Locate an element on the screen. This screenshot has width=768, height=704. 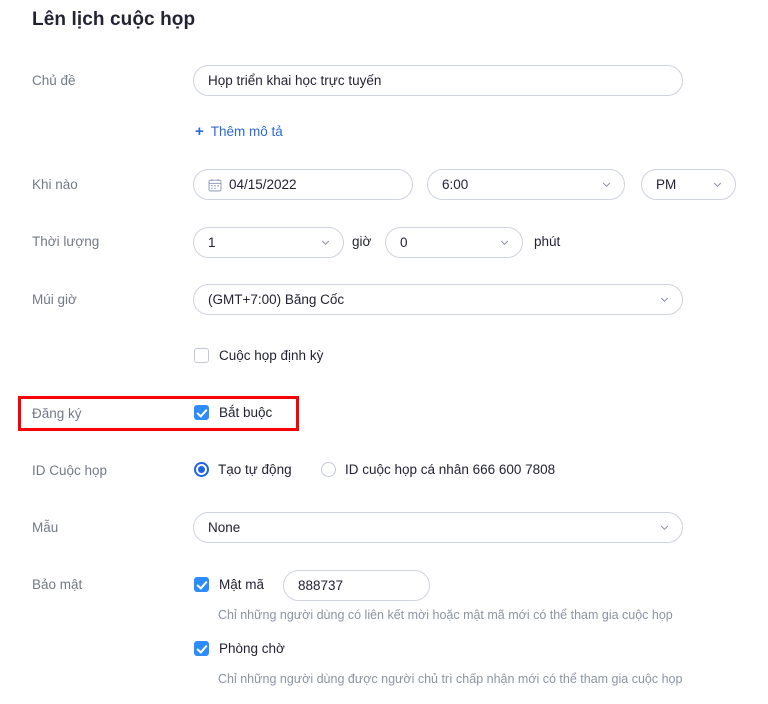
passcode-checkbox-row: Mật mã is located at coordinates (229, 584).